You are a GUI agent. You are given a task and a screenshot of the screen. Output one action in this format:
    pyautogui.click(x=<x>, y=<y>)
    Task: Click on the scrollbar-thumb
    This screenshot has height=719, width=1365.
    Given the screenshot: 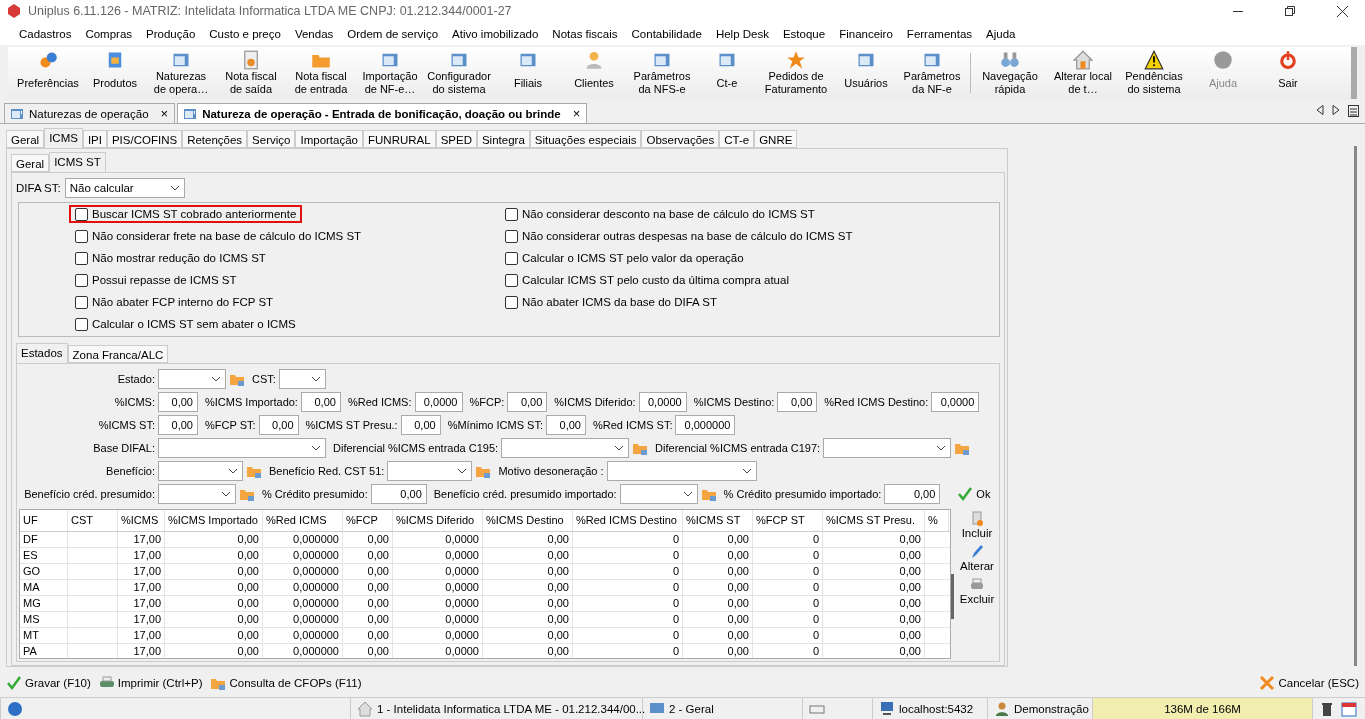 What is the action you would take?
    pyautogui.click(x=952, y=596)
    